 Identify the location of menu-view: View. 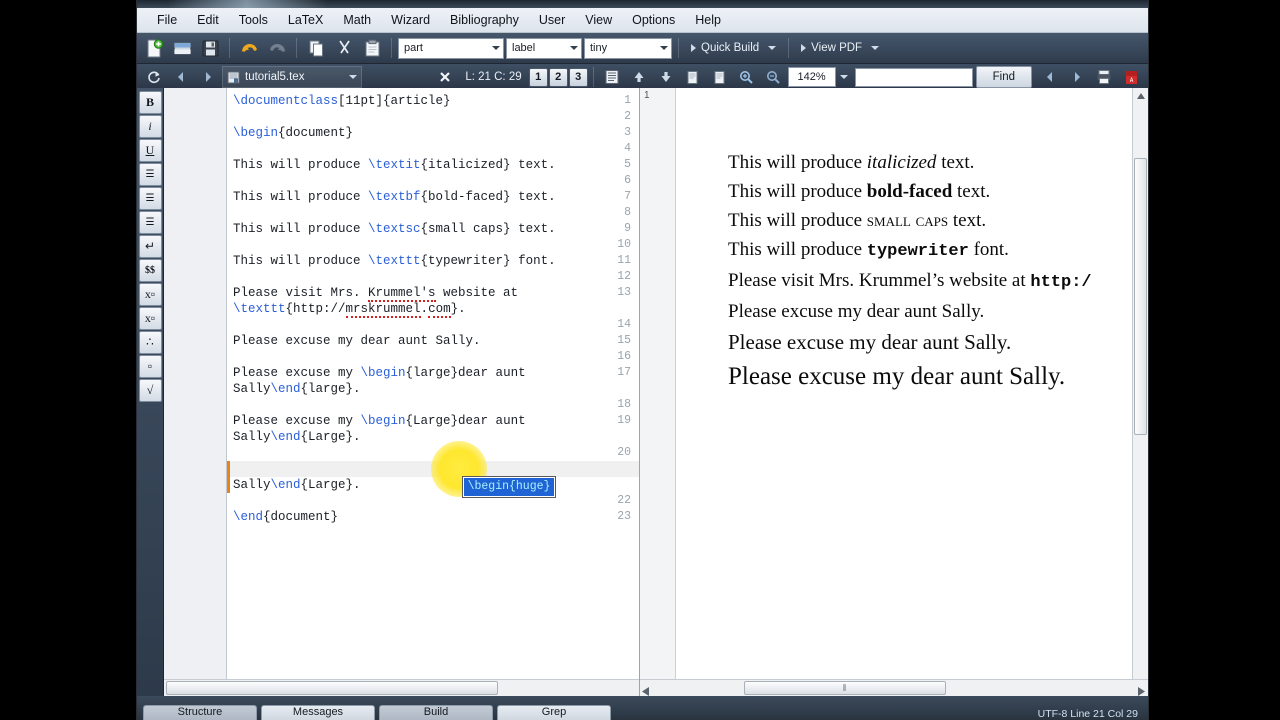
(598, 20).